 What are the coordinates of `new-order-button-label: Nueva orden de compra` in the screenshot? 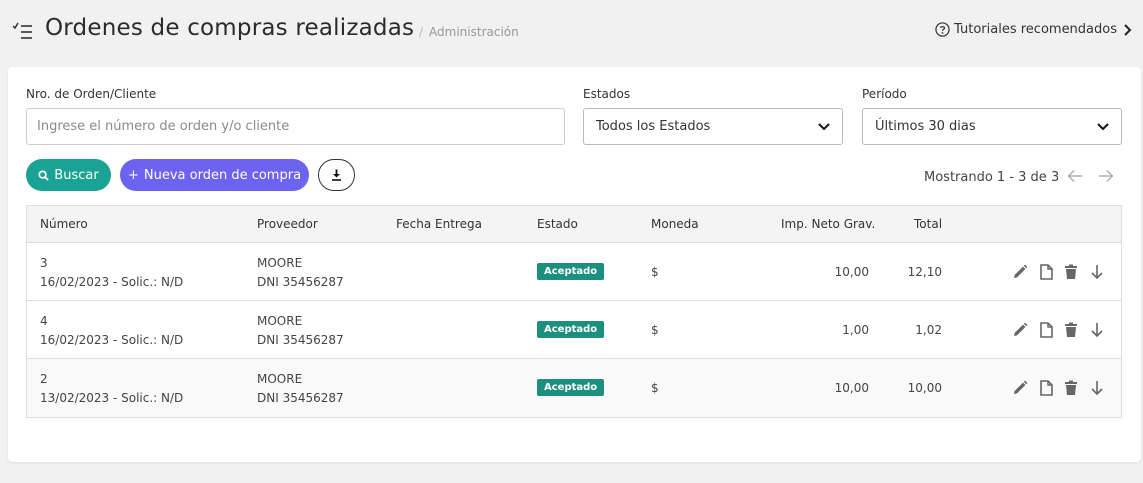 It's located at (222, 175).